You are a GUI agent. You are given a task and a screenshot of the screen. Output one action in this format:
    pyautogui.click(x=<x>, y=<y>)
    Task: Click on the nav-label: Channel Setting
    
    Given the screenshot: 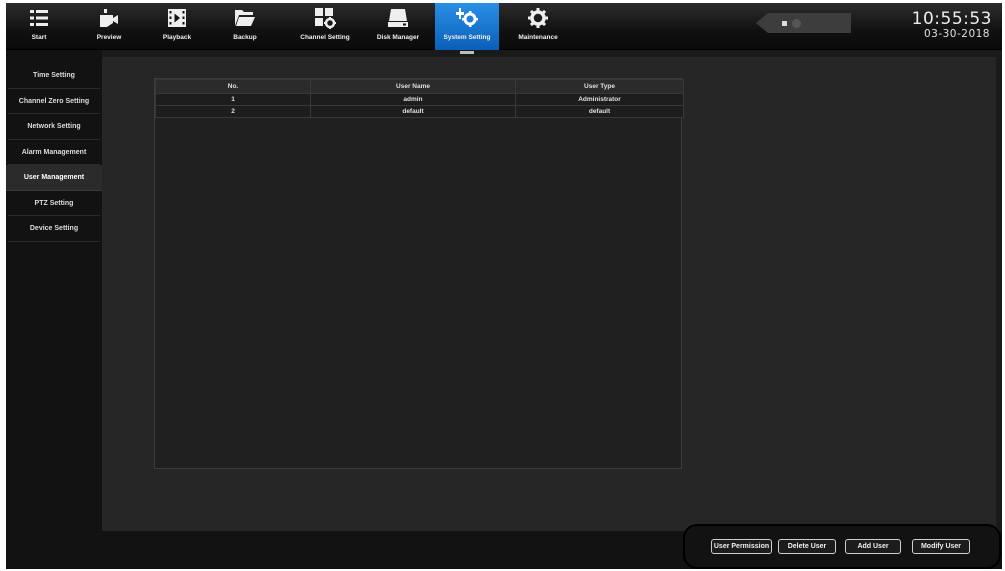 What is the action you would take?
    pyautogui.click(x=325, y=37)
    